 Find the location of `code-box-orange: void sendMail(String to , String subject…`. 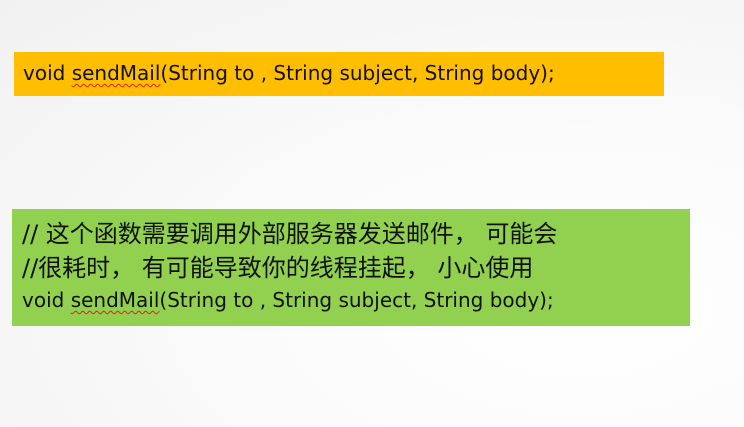

code-box-orange: void sendMail(String to , String subject… is located at coordinates (339, 74).